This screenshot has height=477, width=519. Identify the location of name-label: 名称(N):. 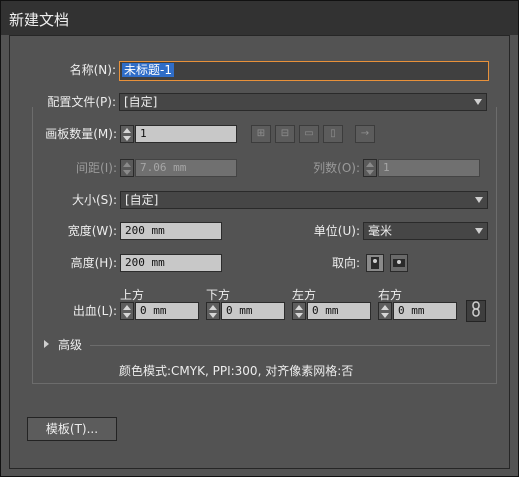
(92, 70).